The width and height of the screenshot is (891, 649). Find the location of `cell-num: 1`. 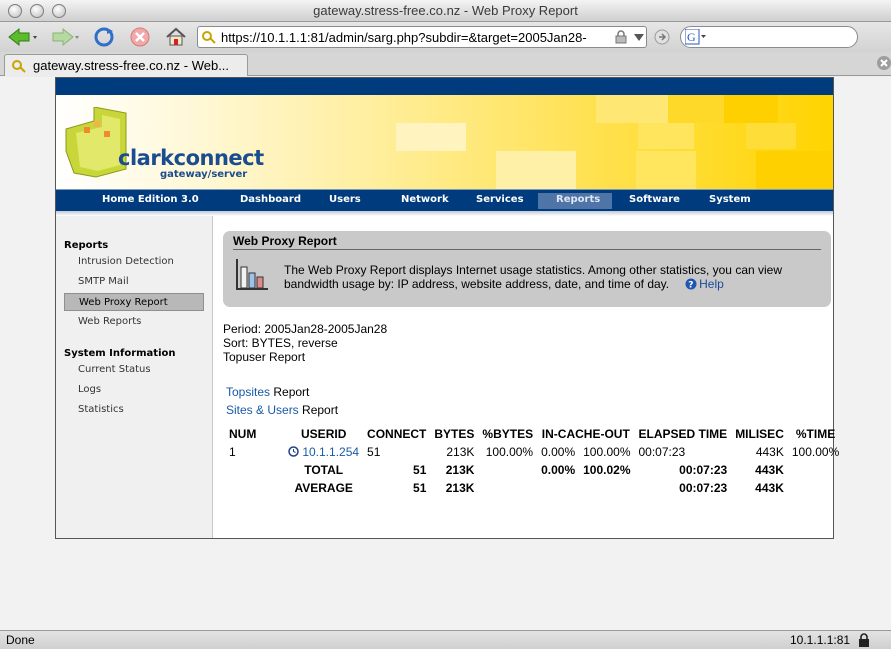

cell-num: 1 is located at coordinates (232, 452).